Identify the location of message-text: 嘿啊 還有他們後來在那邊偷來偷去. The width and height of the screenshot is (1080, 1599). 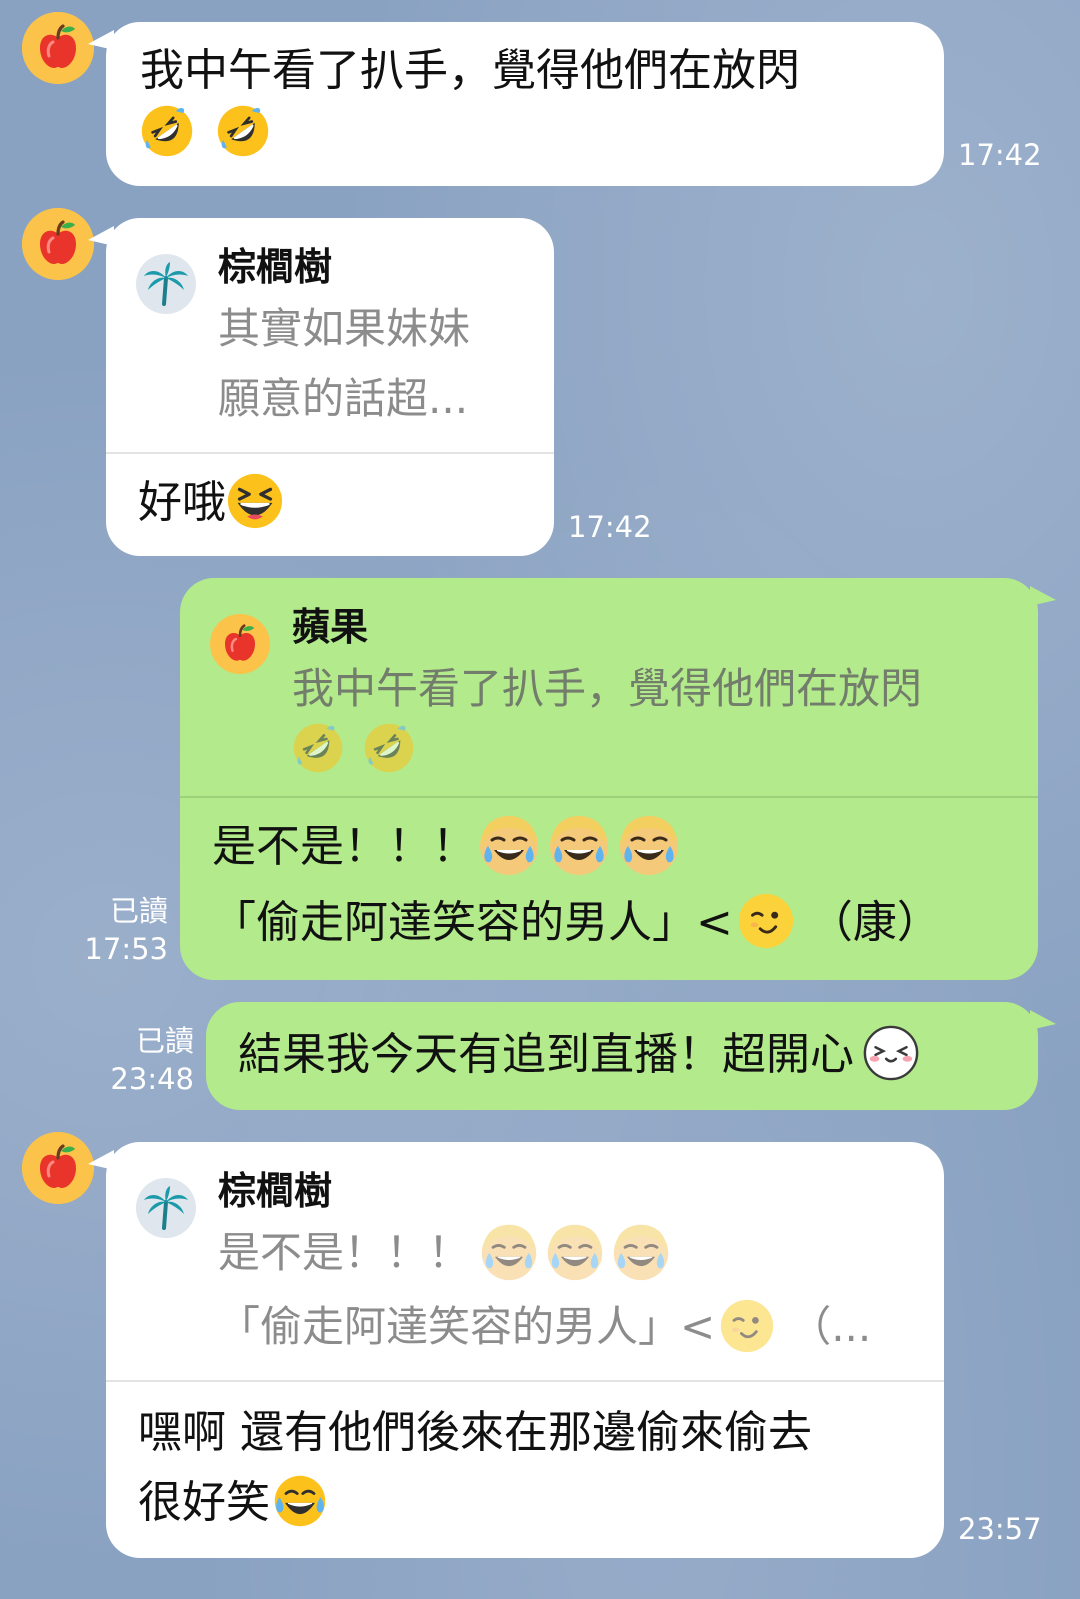
(475, 1432).